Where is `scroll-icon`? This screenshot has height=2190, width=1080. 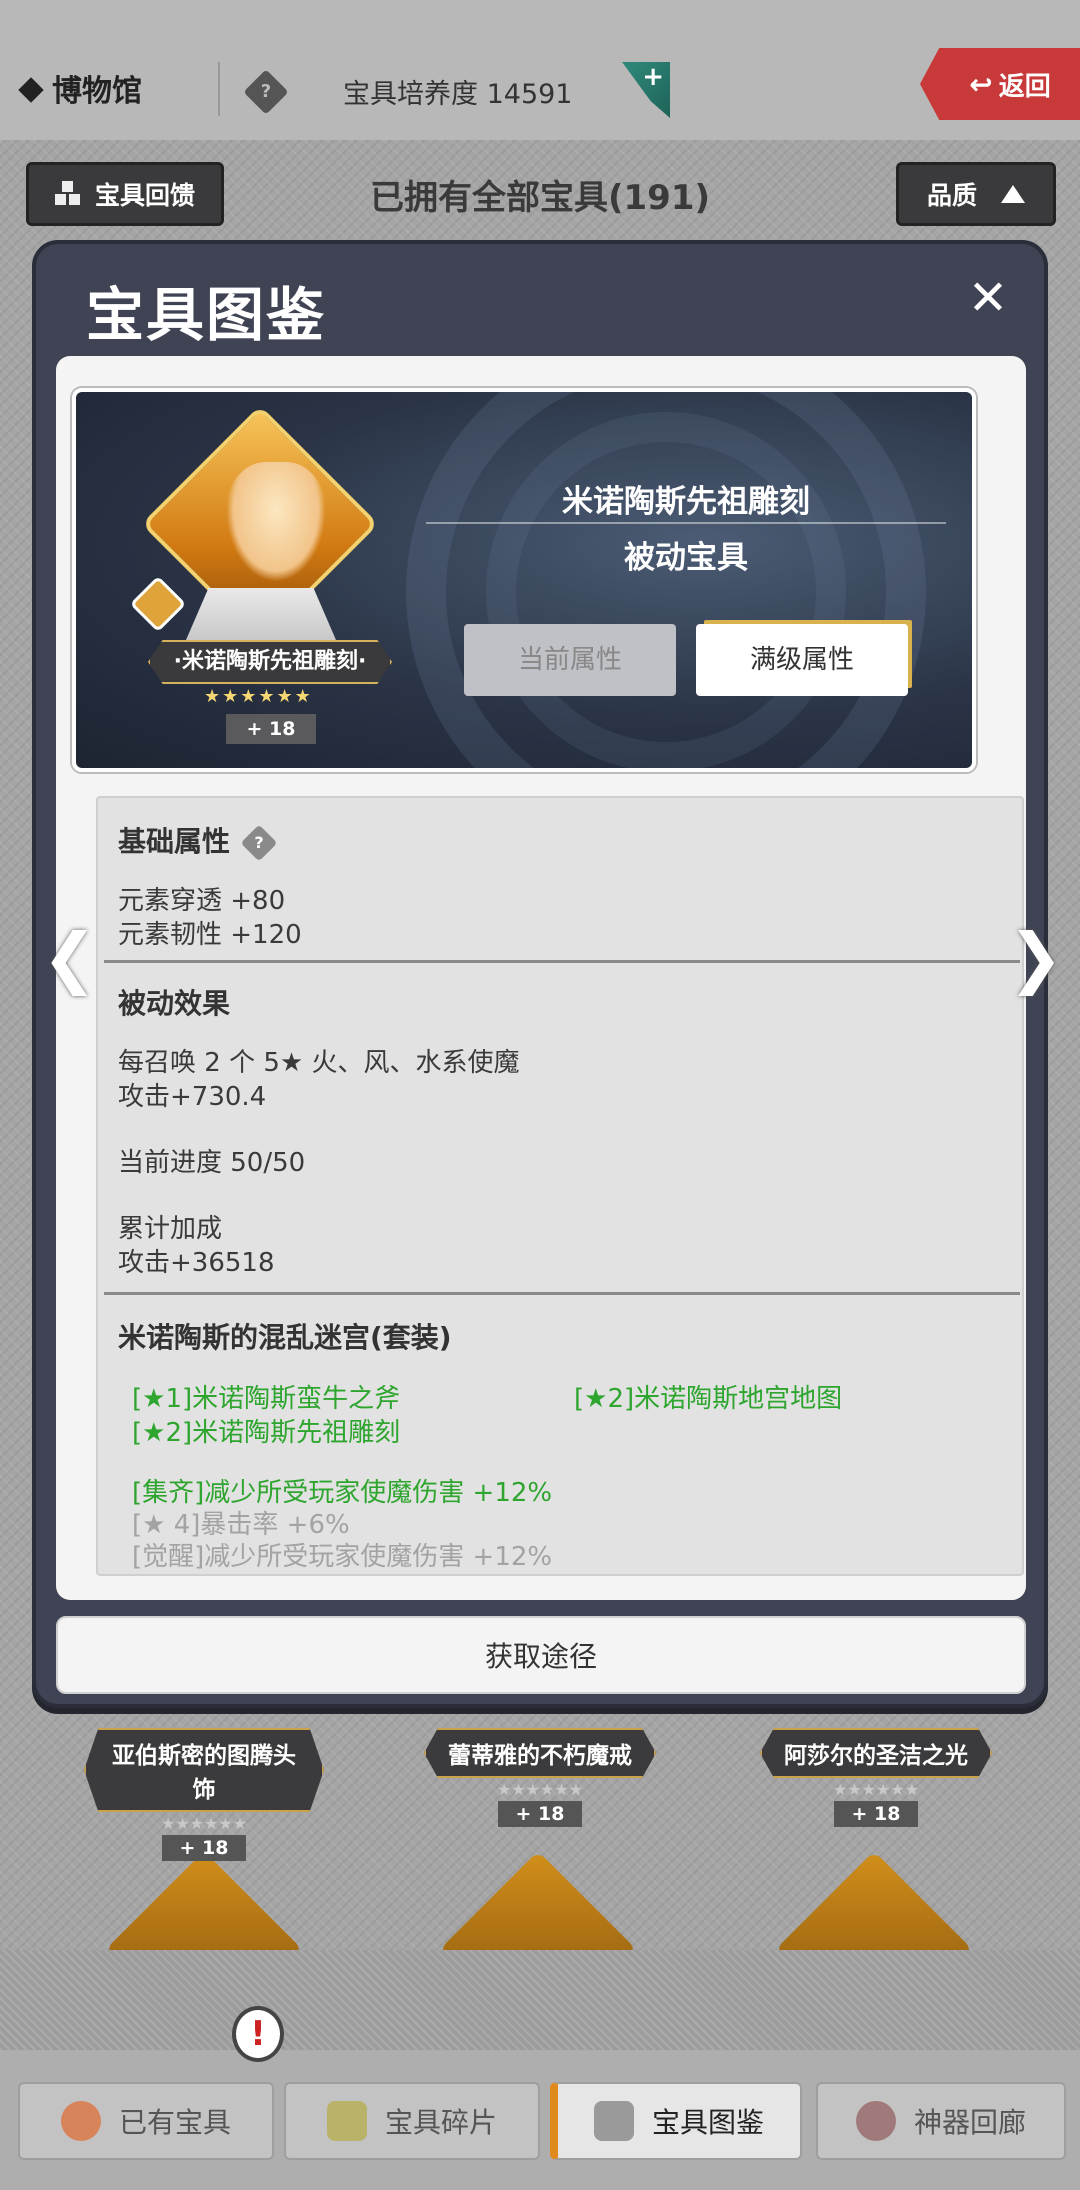 scroll-icon is located at coordinates (613, 2121).